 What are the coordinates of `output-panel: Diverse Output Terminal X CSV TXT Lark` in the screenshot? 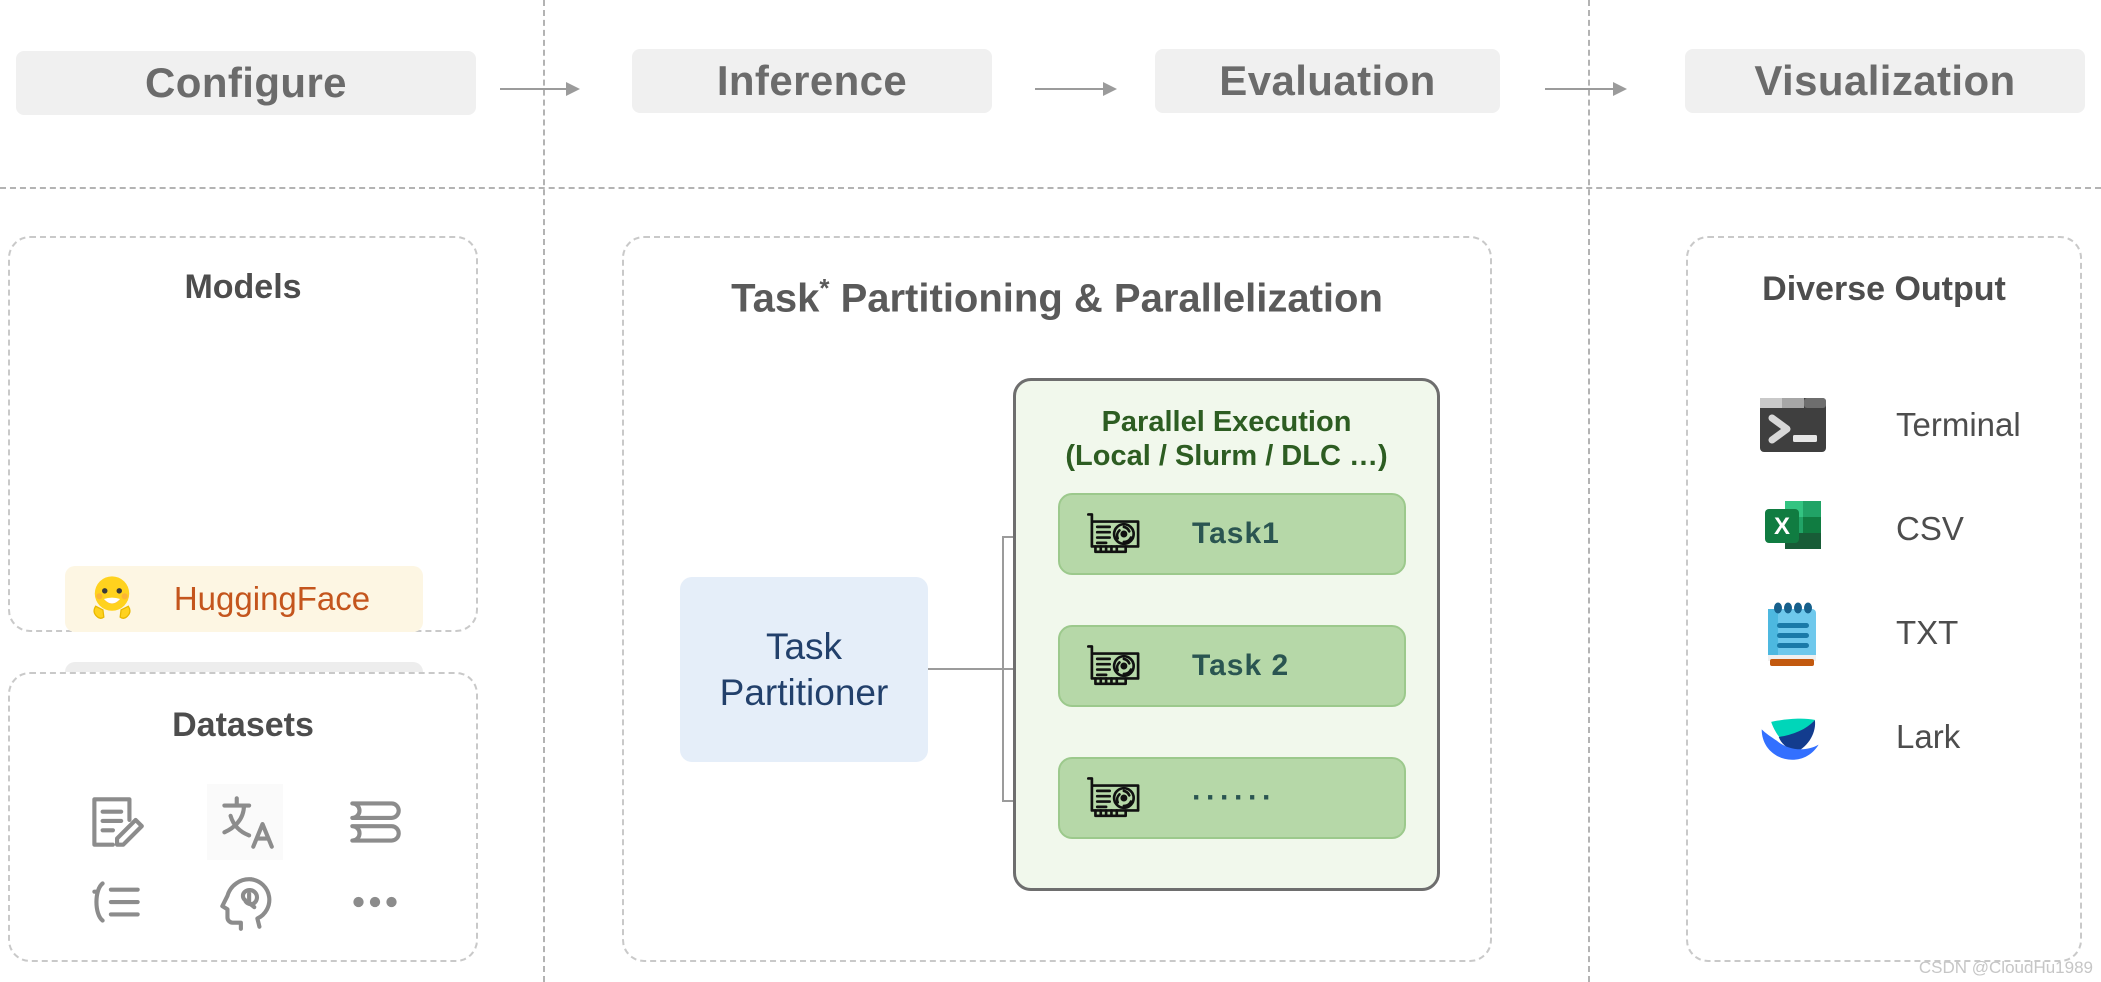 It's located at (1884, 599).